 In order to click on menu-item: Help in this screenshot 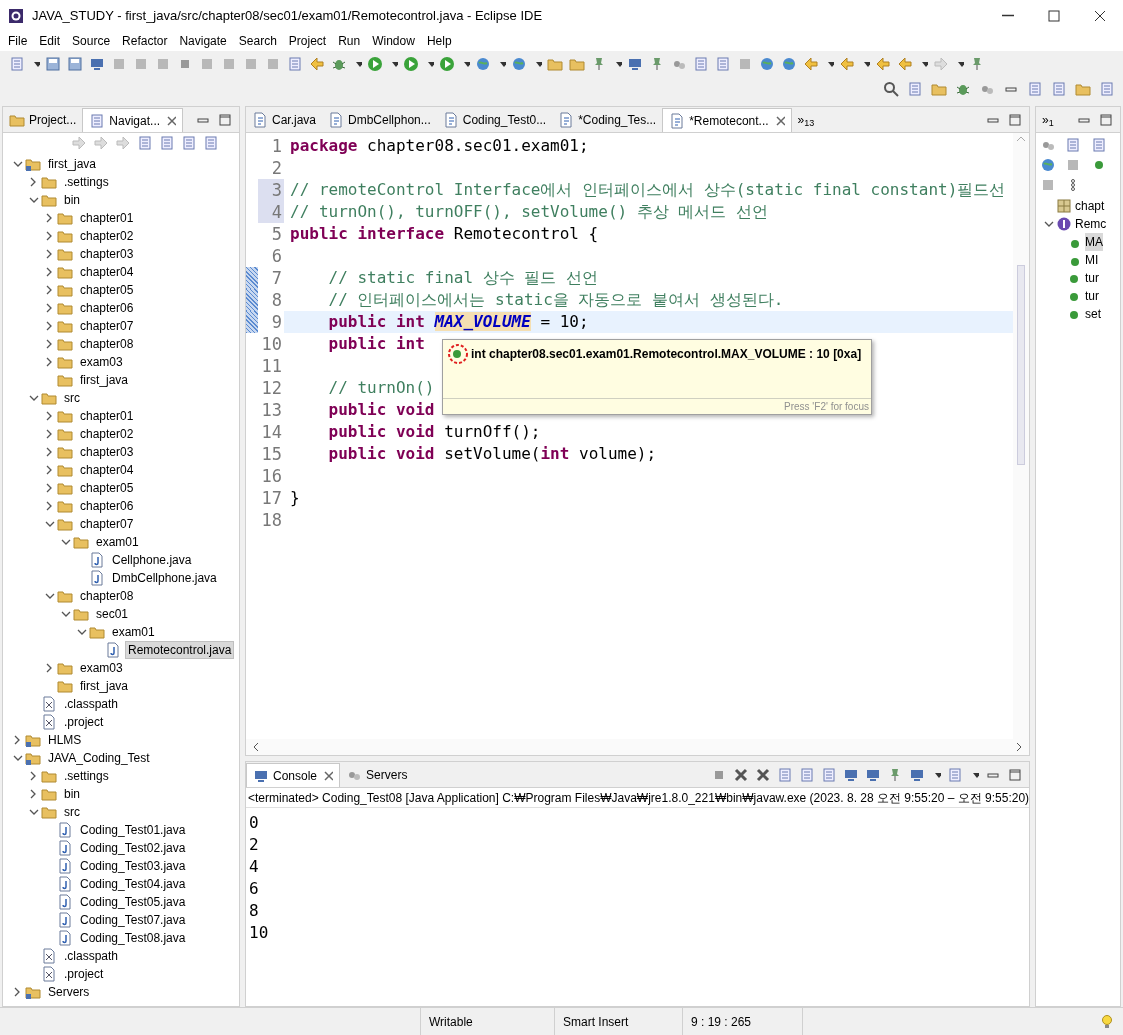, I will do `click(439, 41)`.